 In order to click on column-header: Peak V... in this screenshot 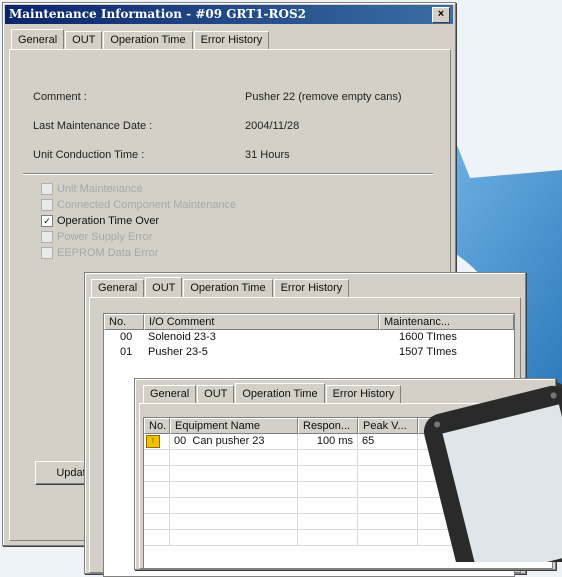, I will do `click(388, 426)`.